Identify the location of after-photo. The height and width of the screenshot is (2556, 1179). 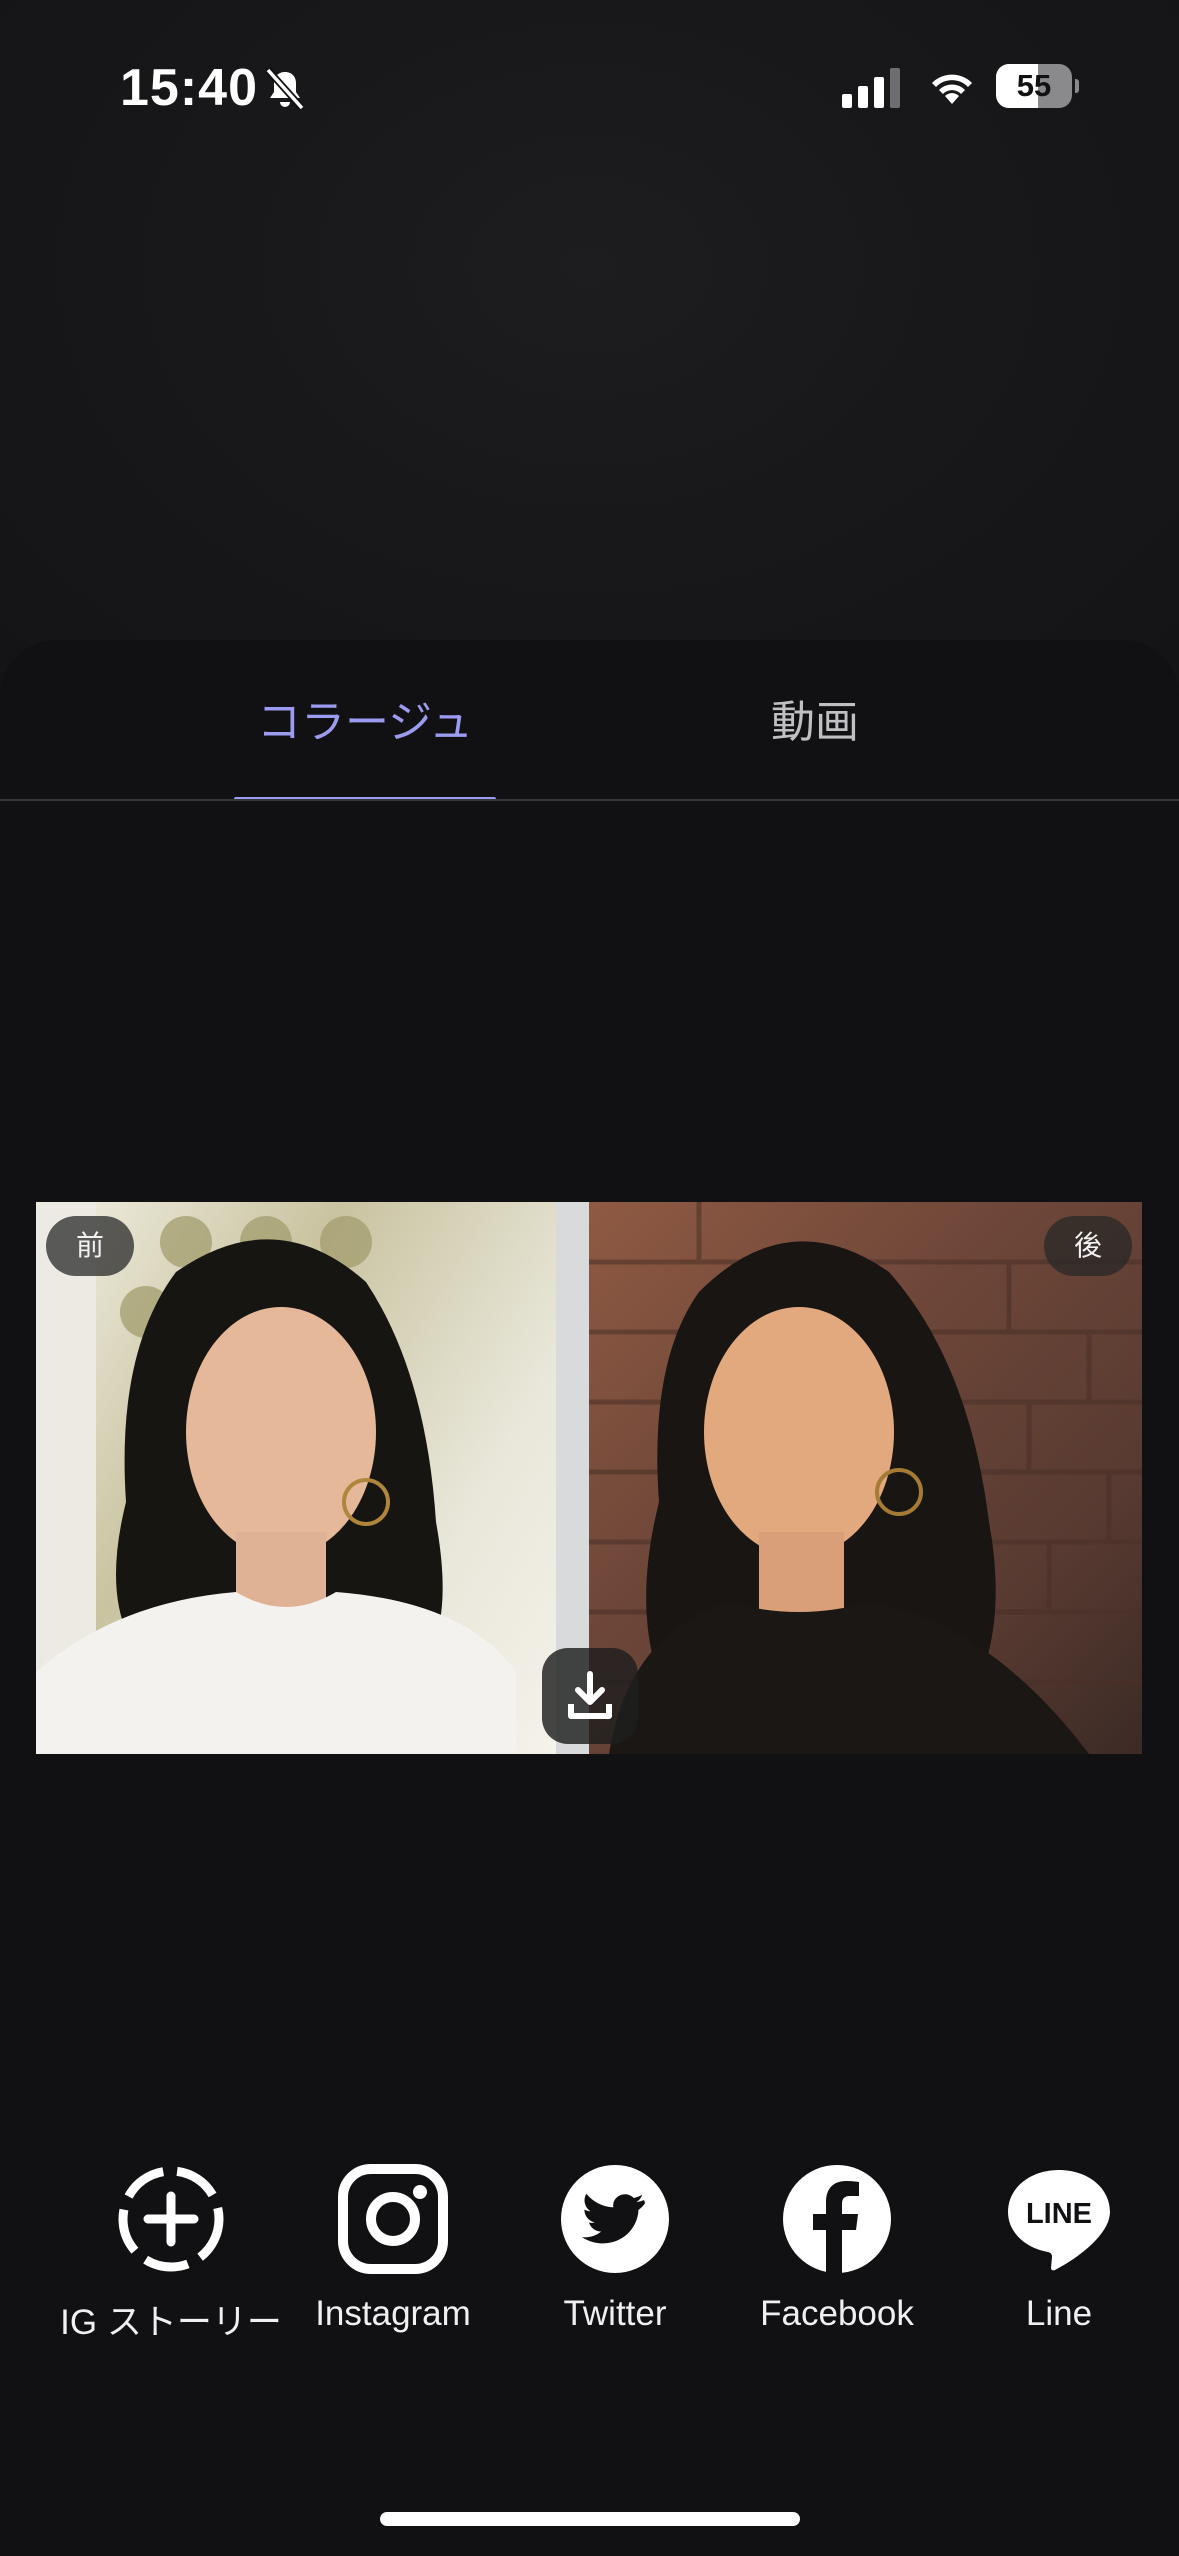
(865, 1478).